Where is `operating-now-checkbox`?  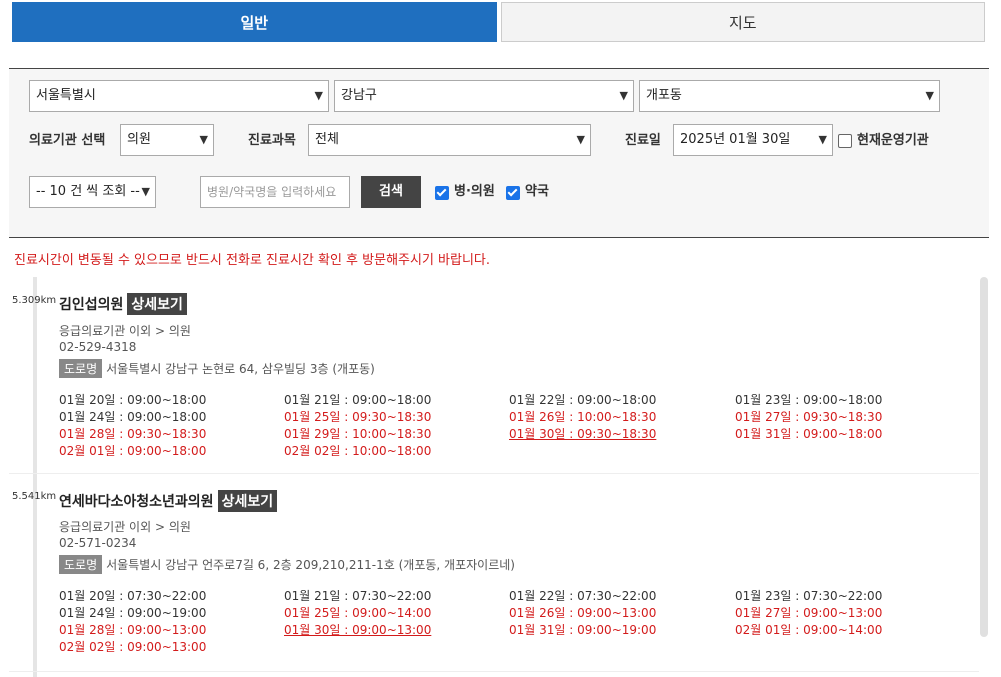 operating-now-checkbox is located at coordinates (845, 141).